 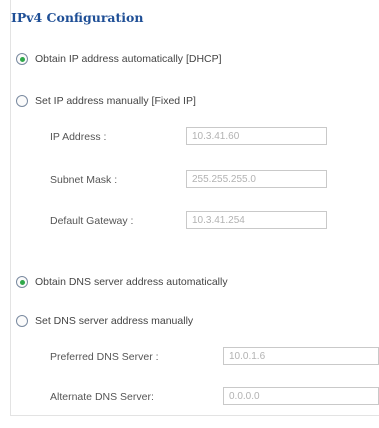 I want to click on subnet-mask-label: Subnet Mask :, so click(x=84, y=180).